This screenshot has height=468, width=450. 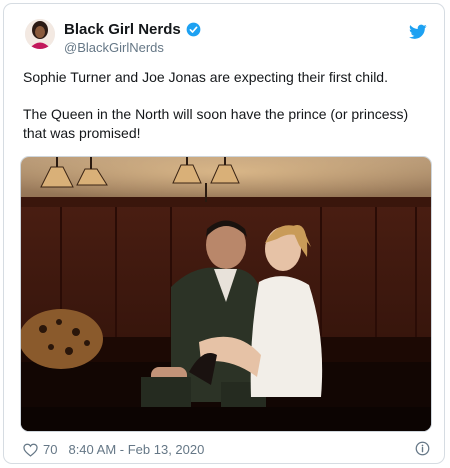 What do you see at coordinates (418, 32) in the screenshot?
I see `twitter-bird-icon` at bounding box center [418, 32].